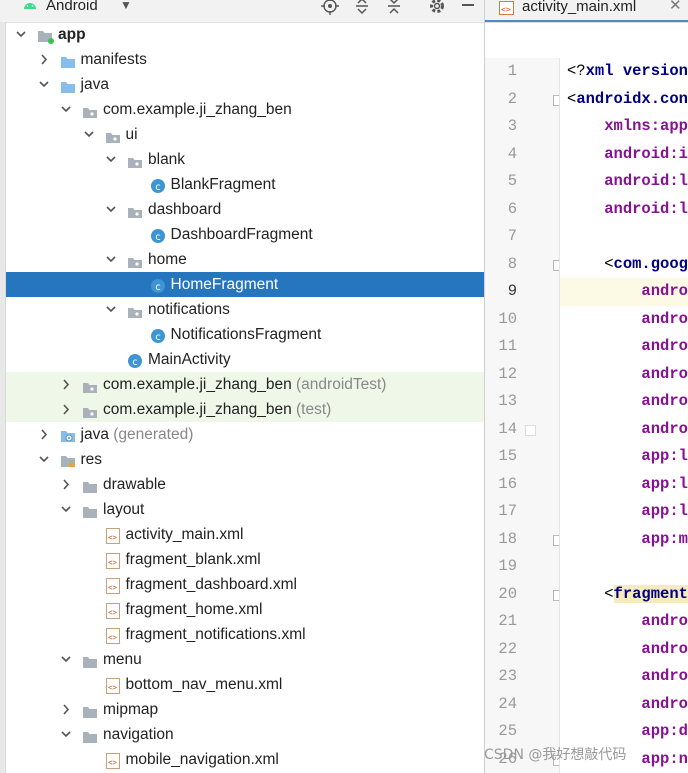 The width and height of the screenshot is (688, 773). I want to click on tree-item-name: navigation, so click(138, 734).